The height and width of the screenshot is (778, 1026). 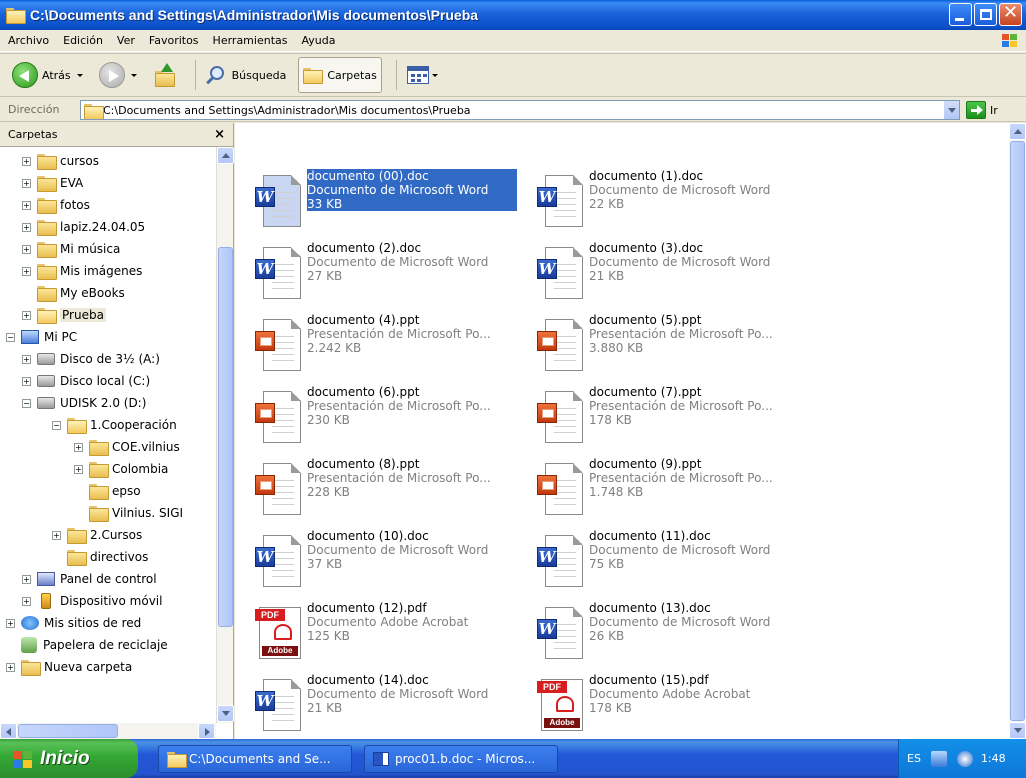 What do you see at coordinates (47, 75) in the screenshot?
I see `back-button: Atrás` at bounding box center [47, 75].